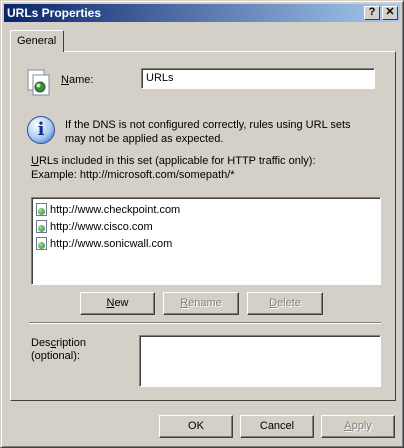  I want to click on name-label: Name:, so click(77, 80).